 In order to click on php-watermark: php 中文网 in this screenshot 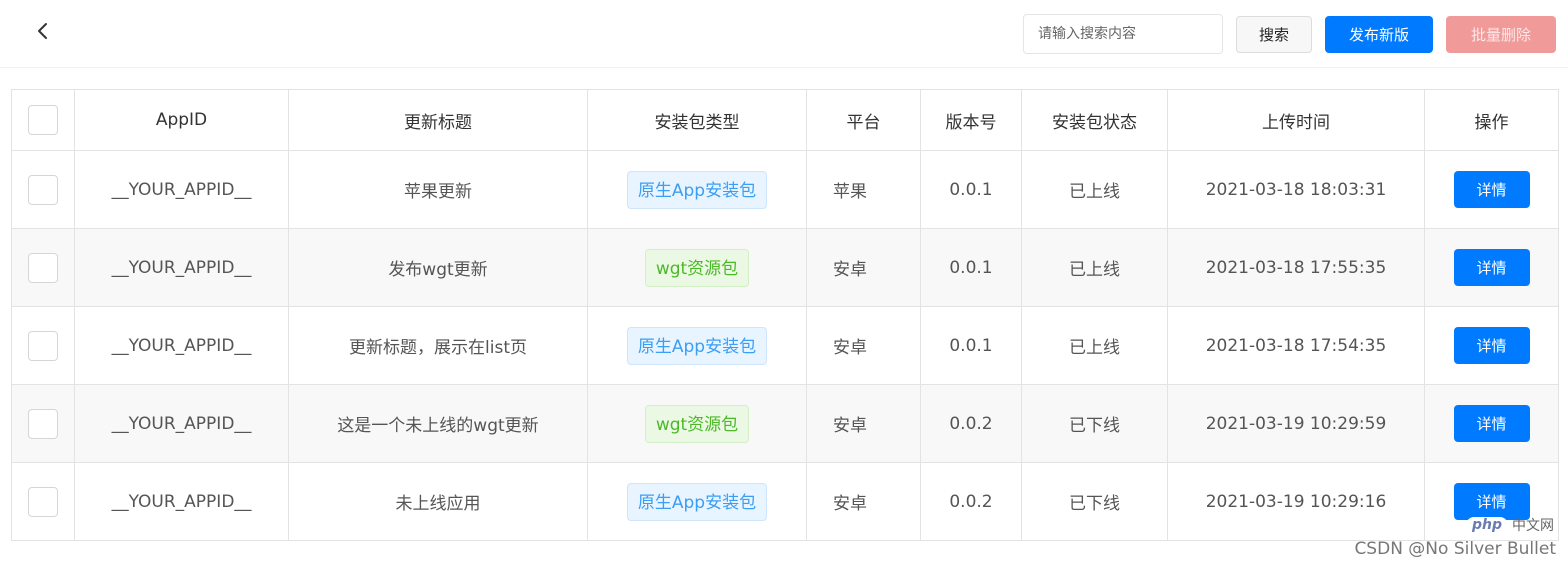, I will do `click(1509, 525)`.